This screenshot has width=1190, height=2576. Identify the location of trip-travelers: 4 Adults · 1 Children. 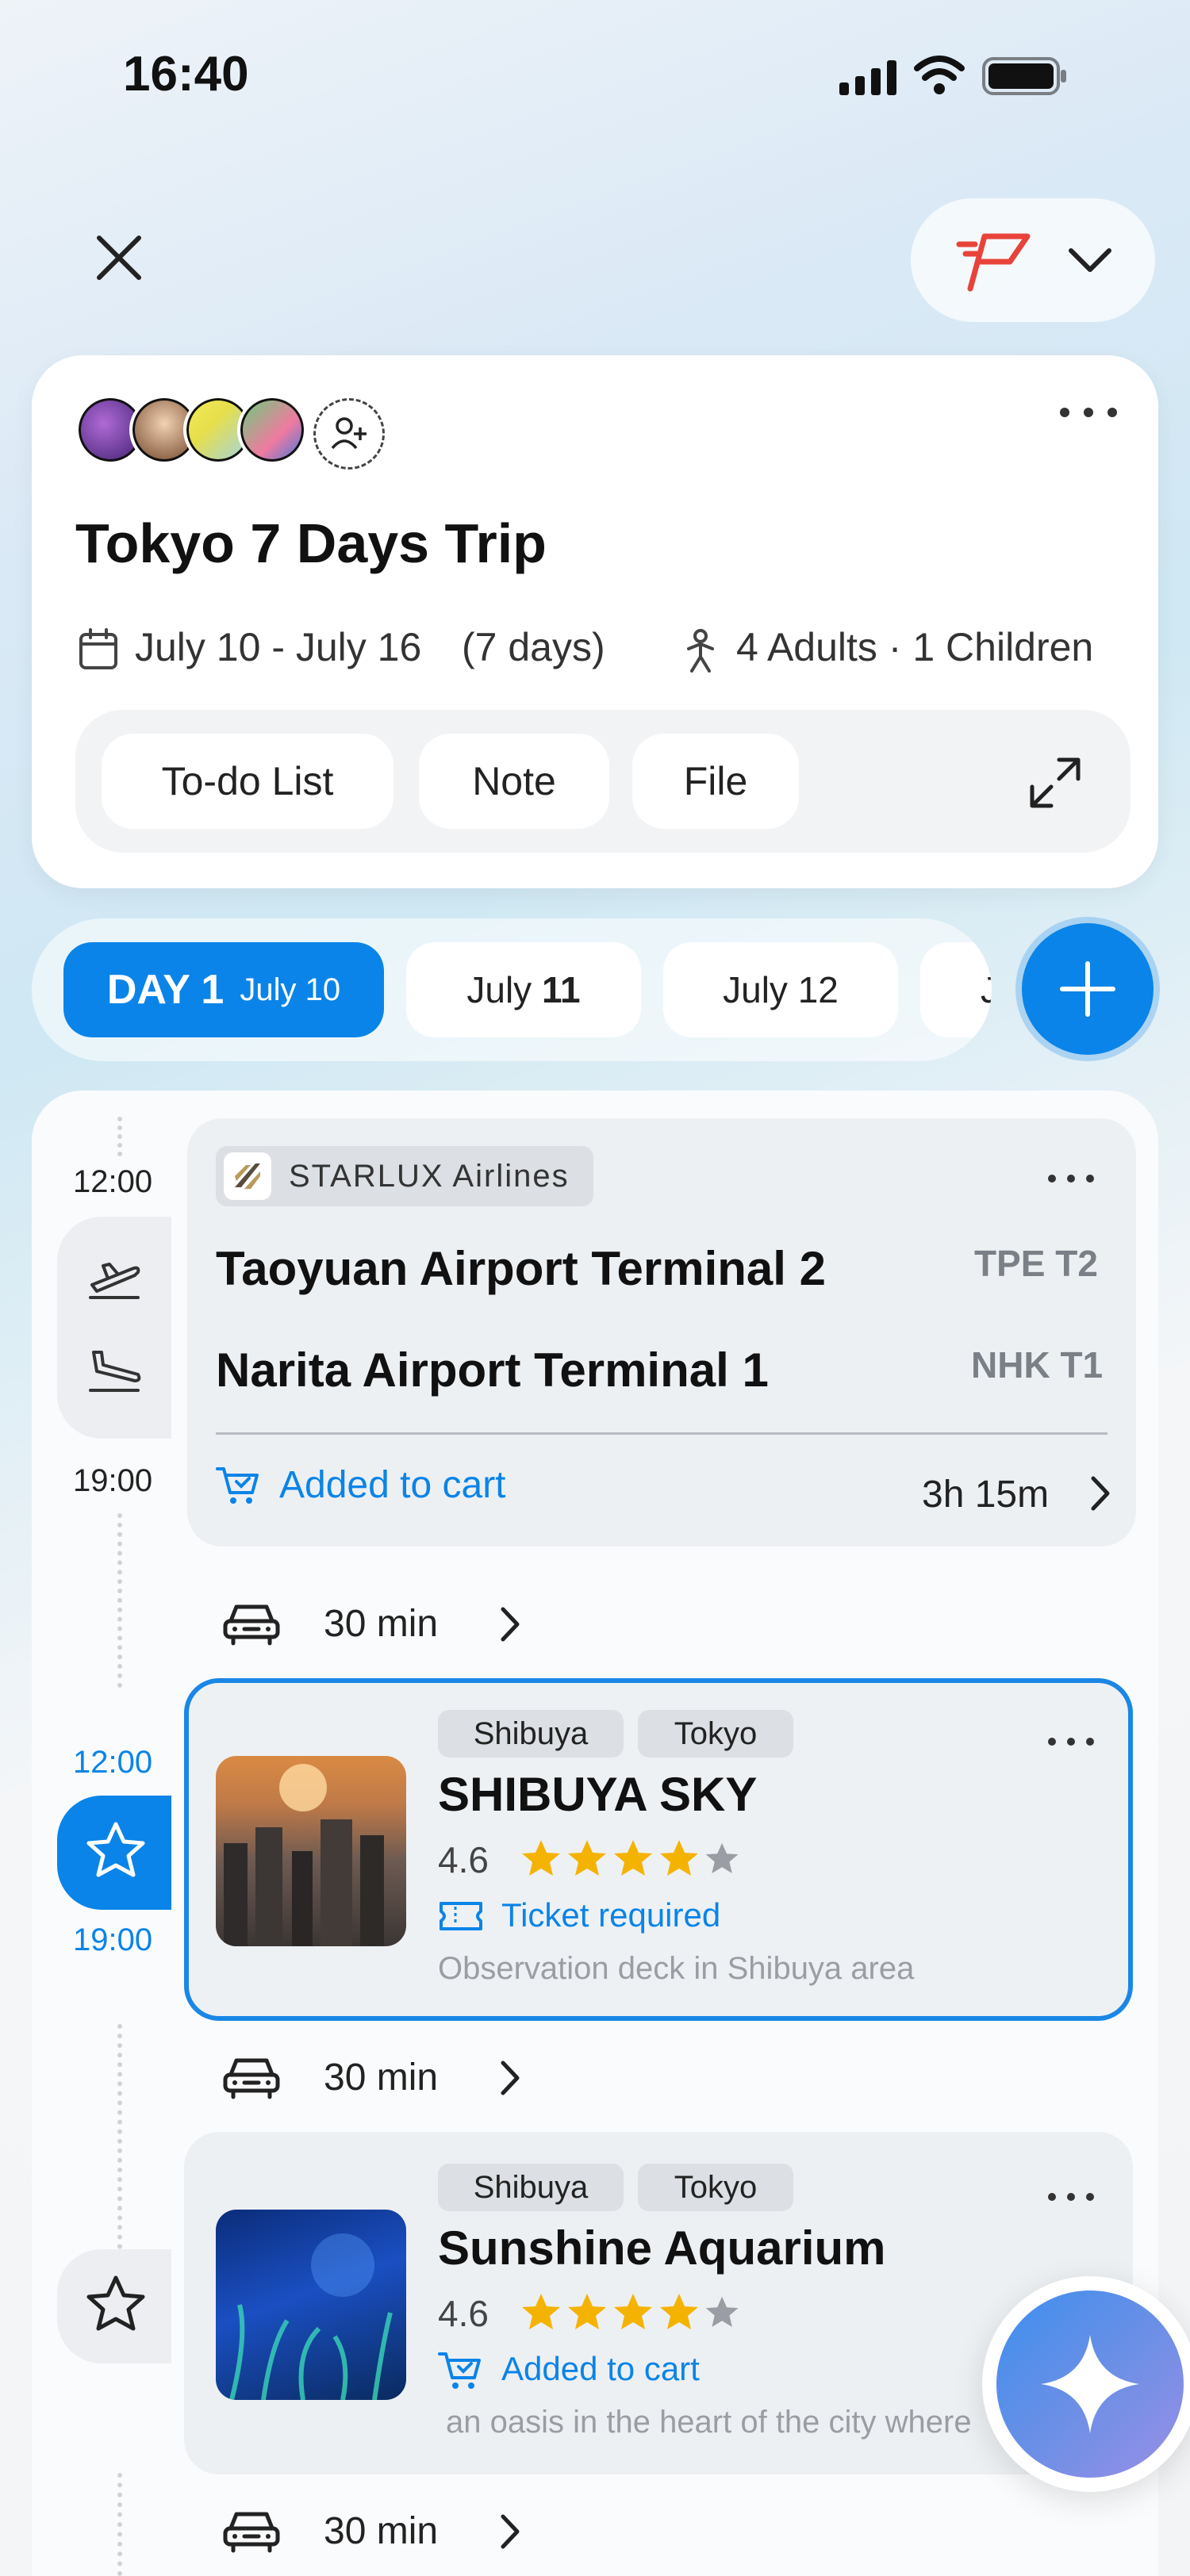
(915, 647).